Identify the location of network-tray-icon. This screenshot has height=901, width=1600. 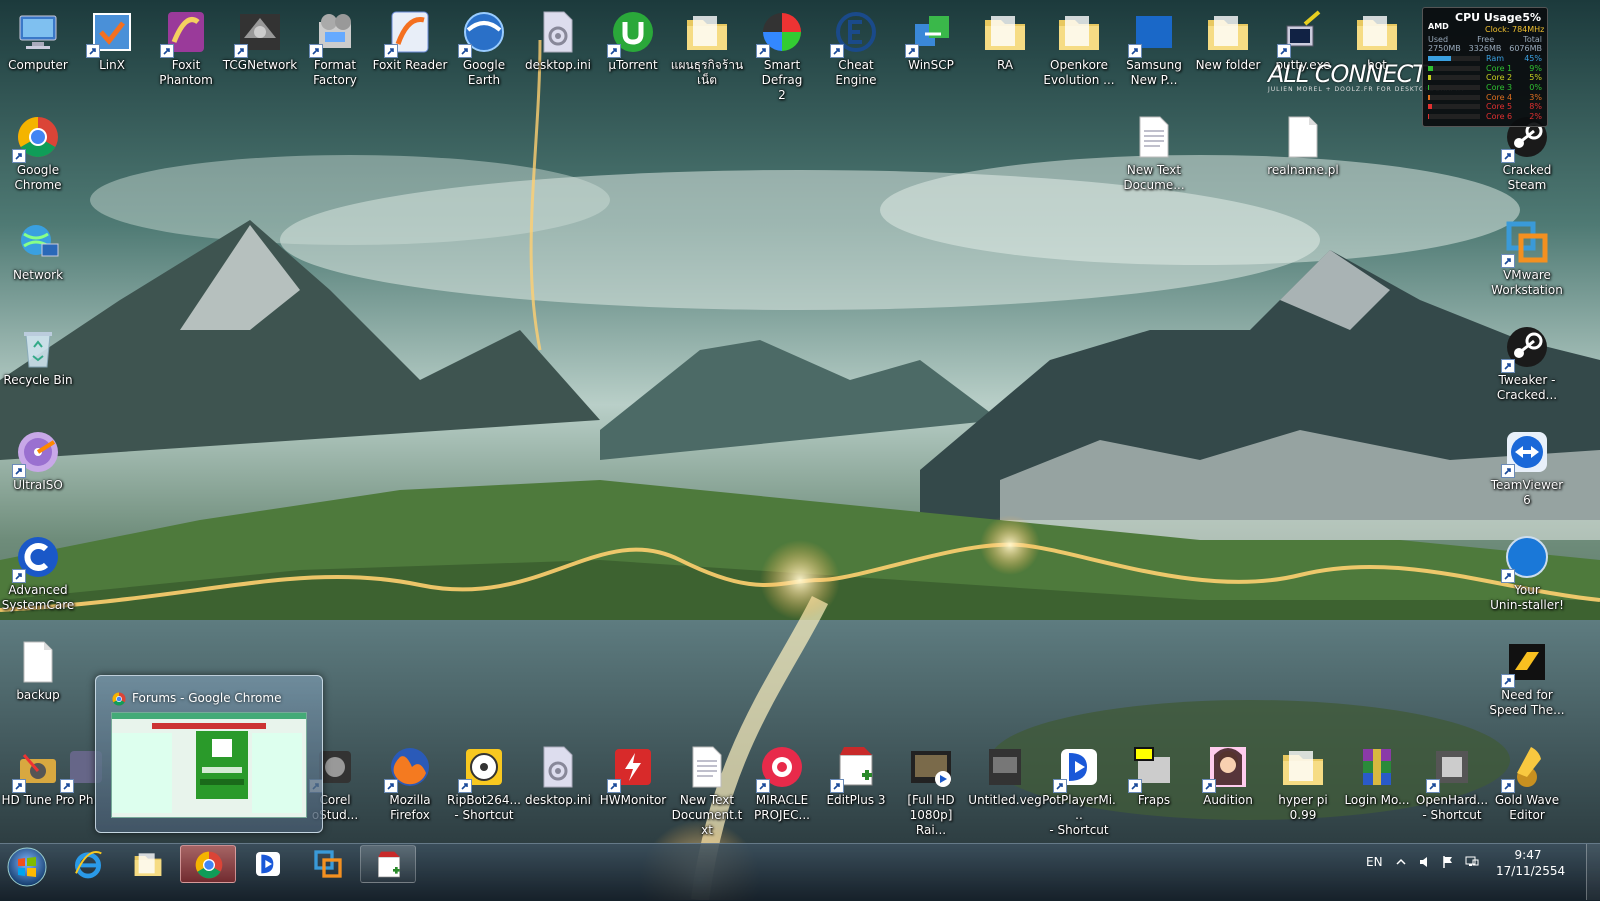
(1472, 862).